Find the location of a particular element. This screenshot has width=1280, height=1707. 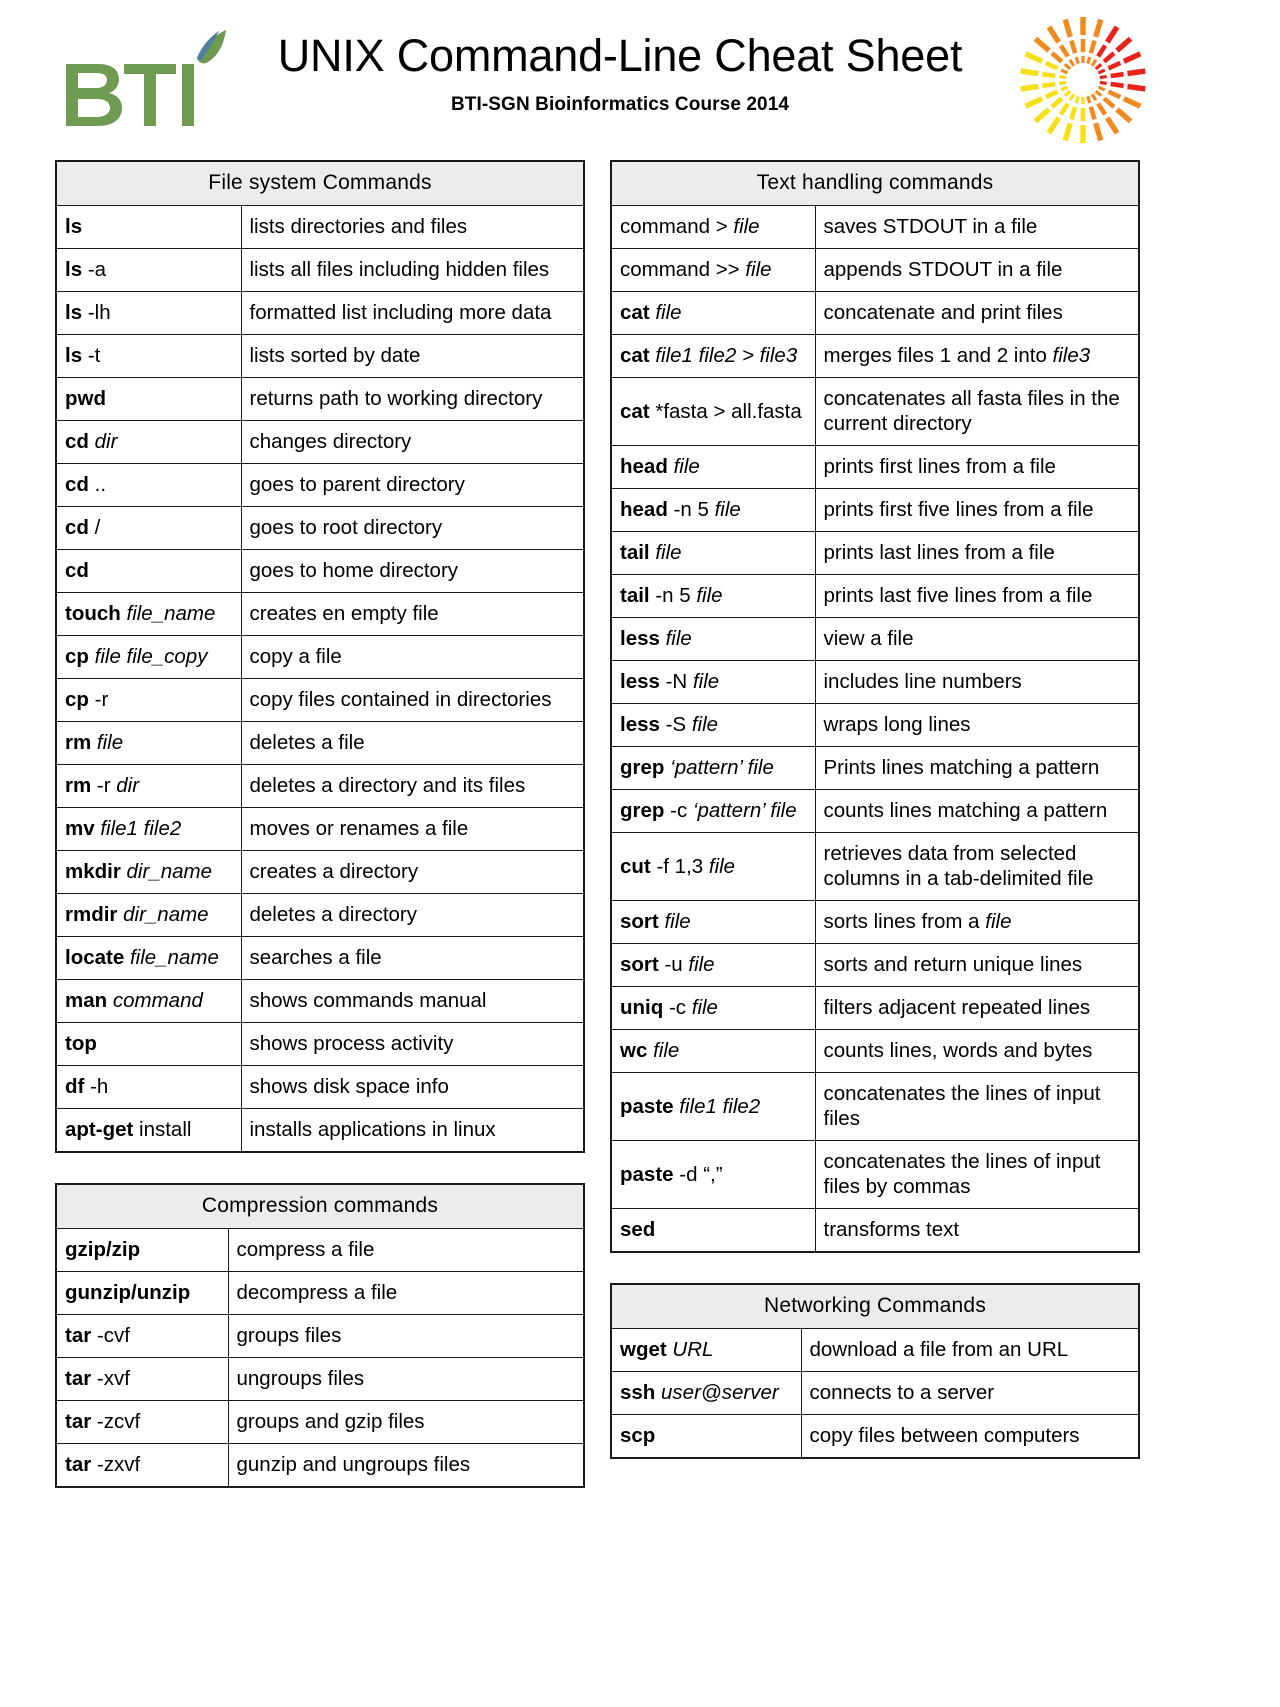

description-cell: goes to home directory is located at coordinates (412, 571).